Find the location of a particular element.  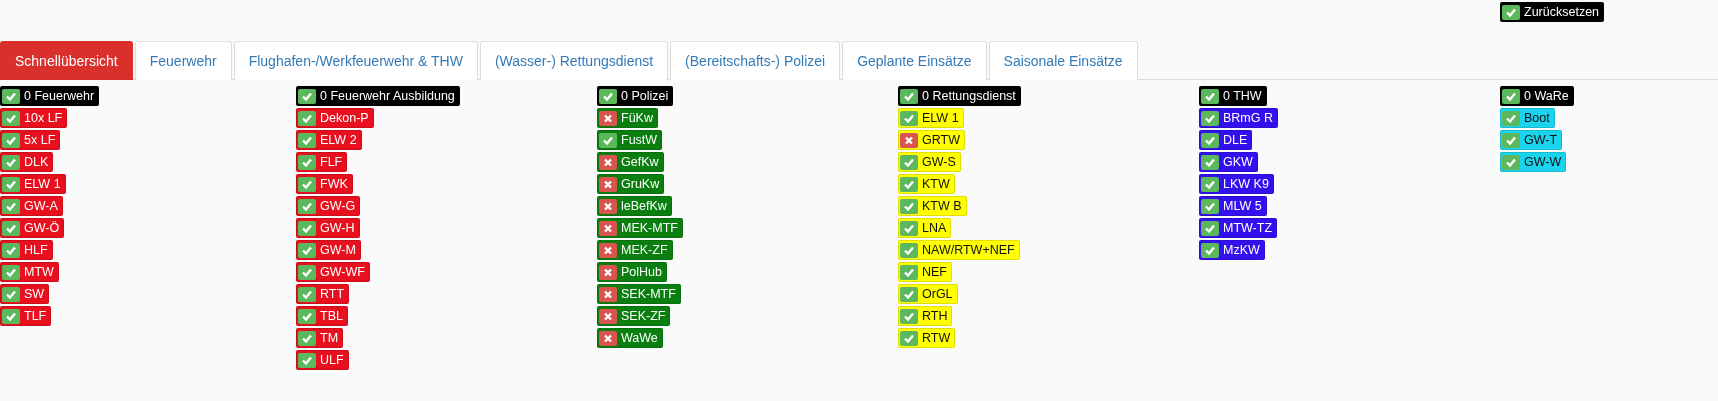

vehicle-toggle: SEK-MTF is located at coordinates (639, 294).